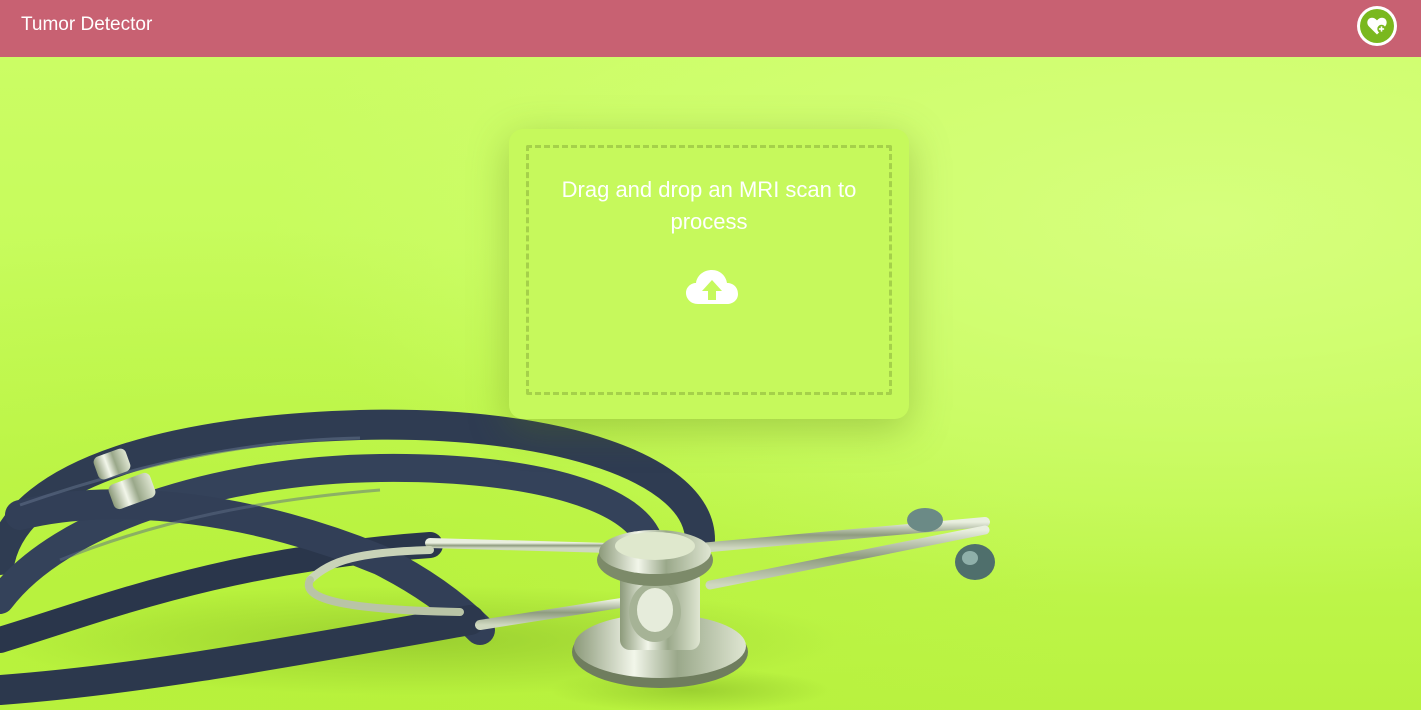 The width and height of the screenshot is (1421, 710). What do you see at coordinates (712, 288) in the screenshot?
I see `cloud-upload-icon` at bounding box center [712, 288].